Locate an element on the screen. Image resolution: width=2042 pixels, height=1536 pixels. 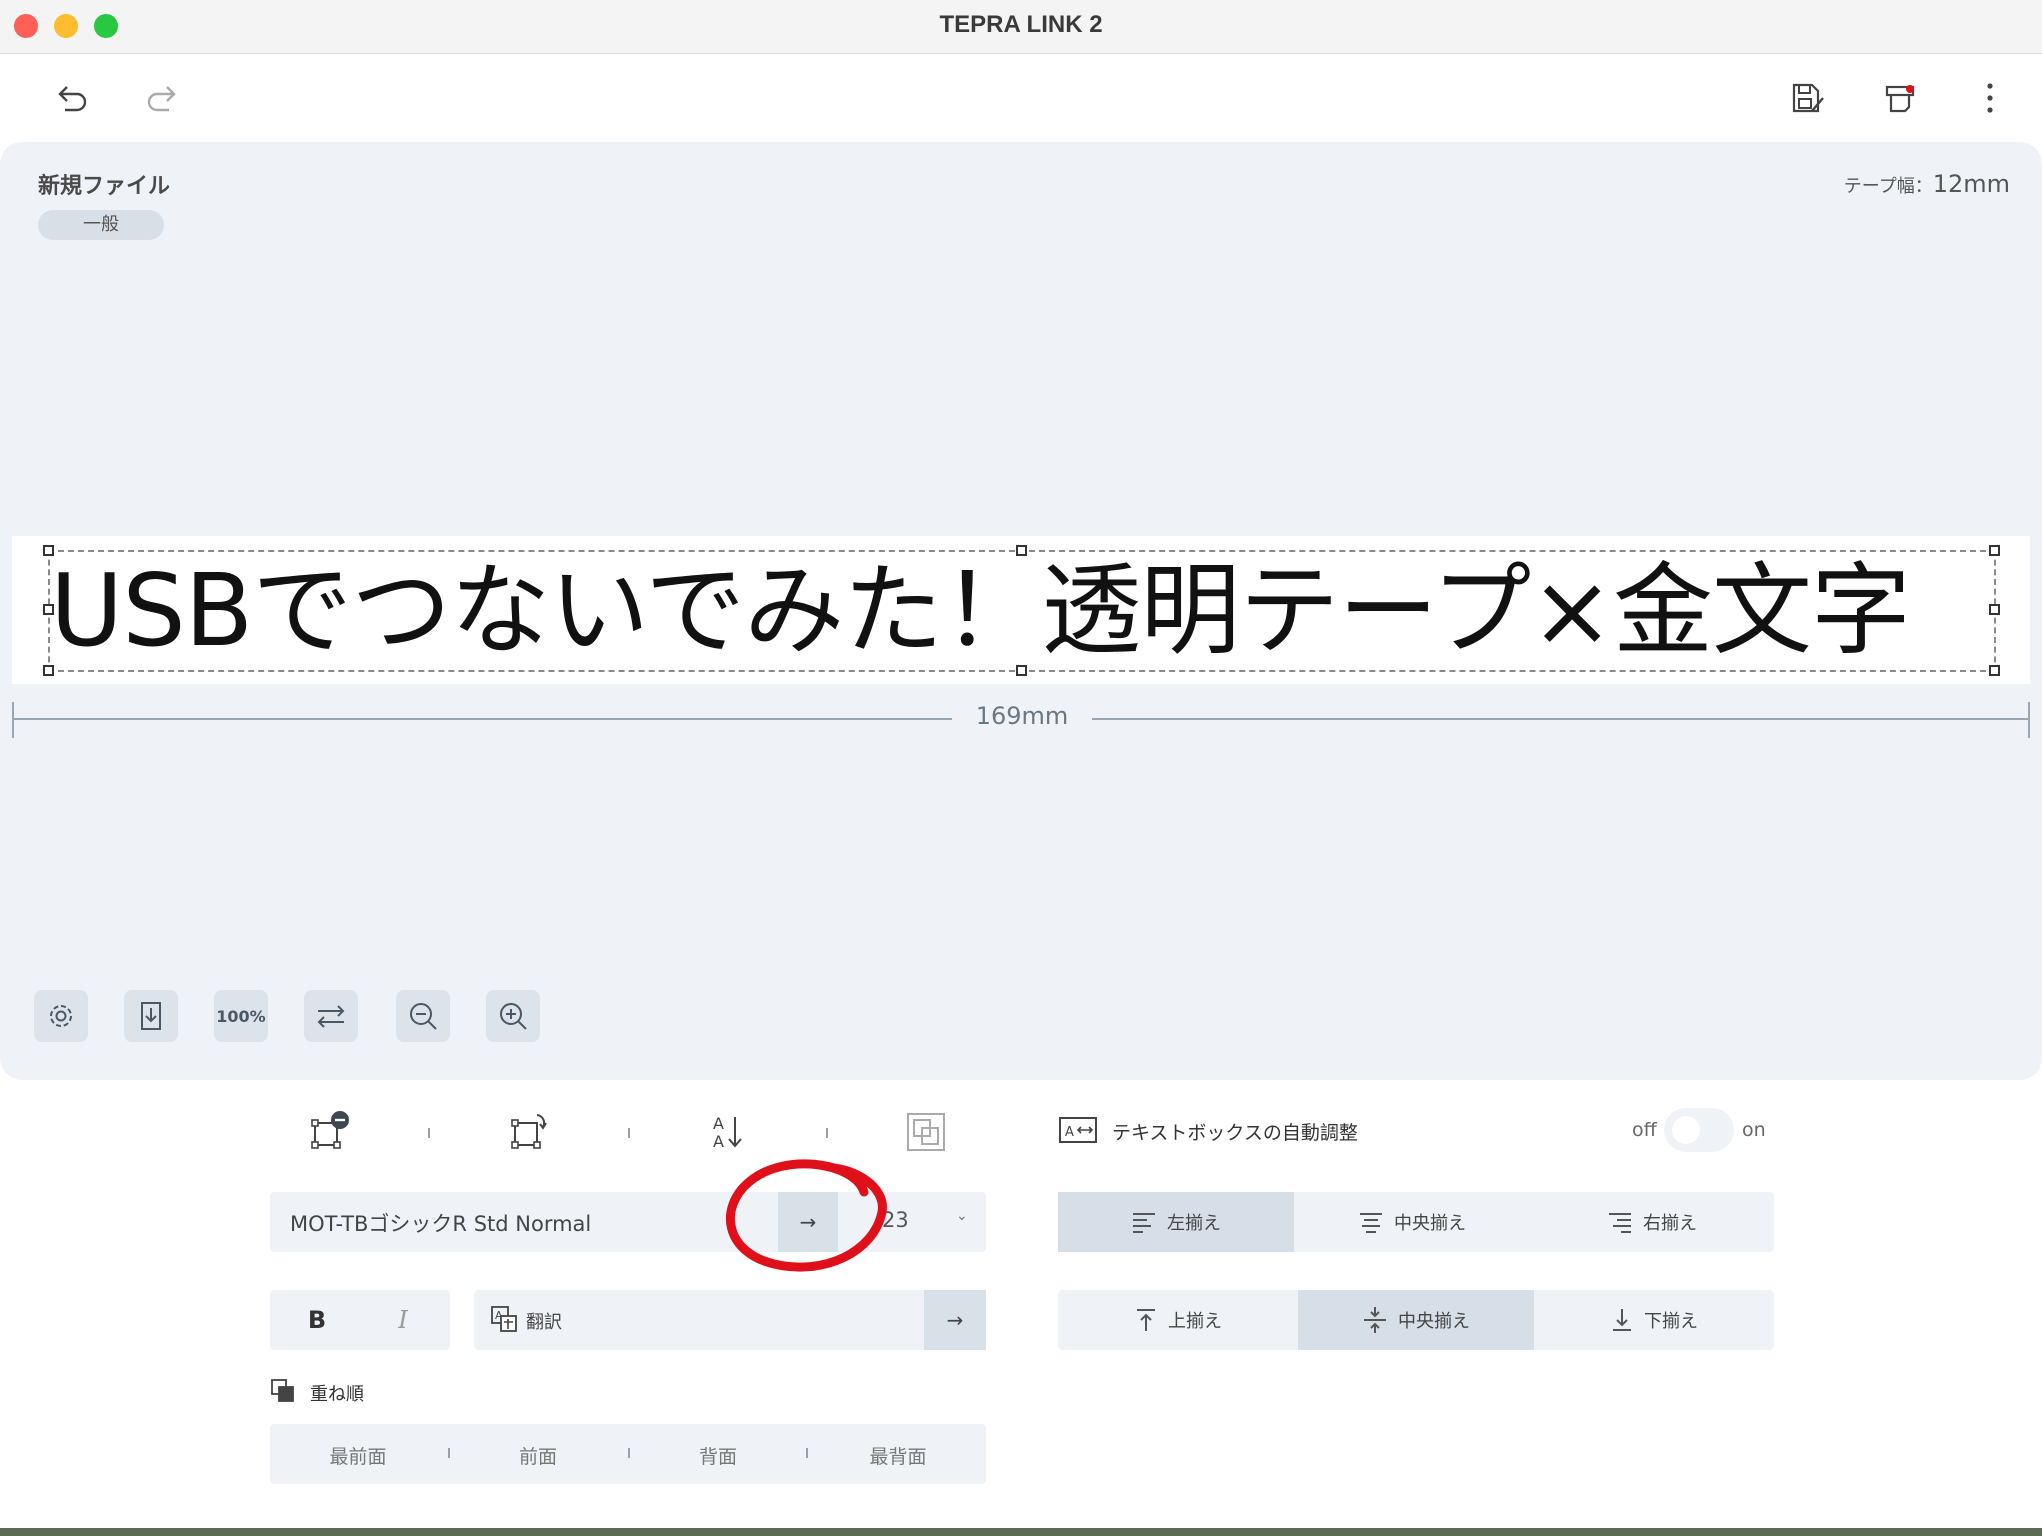
zoom-in-icon is located at coordinates (513, 1016).